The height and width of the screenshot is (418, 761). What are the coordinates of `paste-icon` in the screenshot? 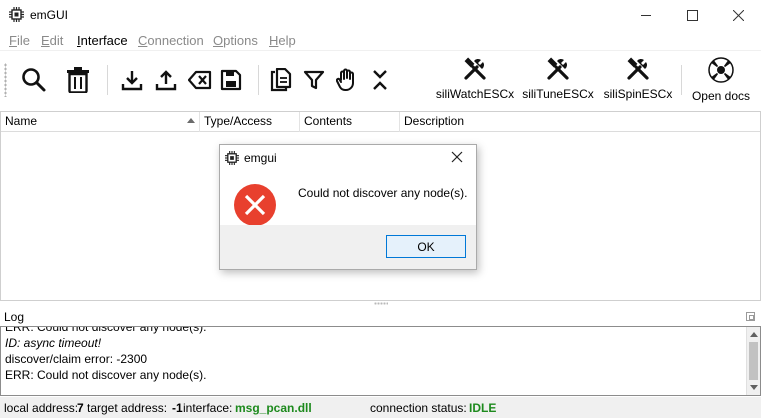 It's located at (281, 80).